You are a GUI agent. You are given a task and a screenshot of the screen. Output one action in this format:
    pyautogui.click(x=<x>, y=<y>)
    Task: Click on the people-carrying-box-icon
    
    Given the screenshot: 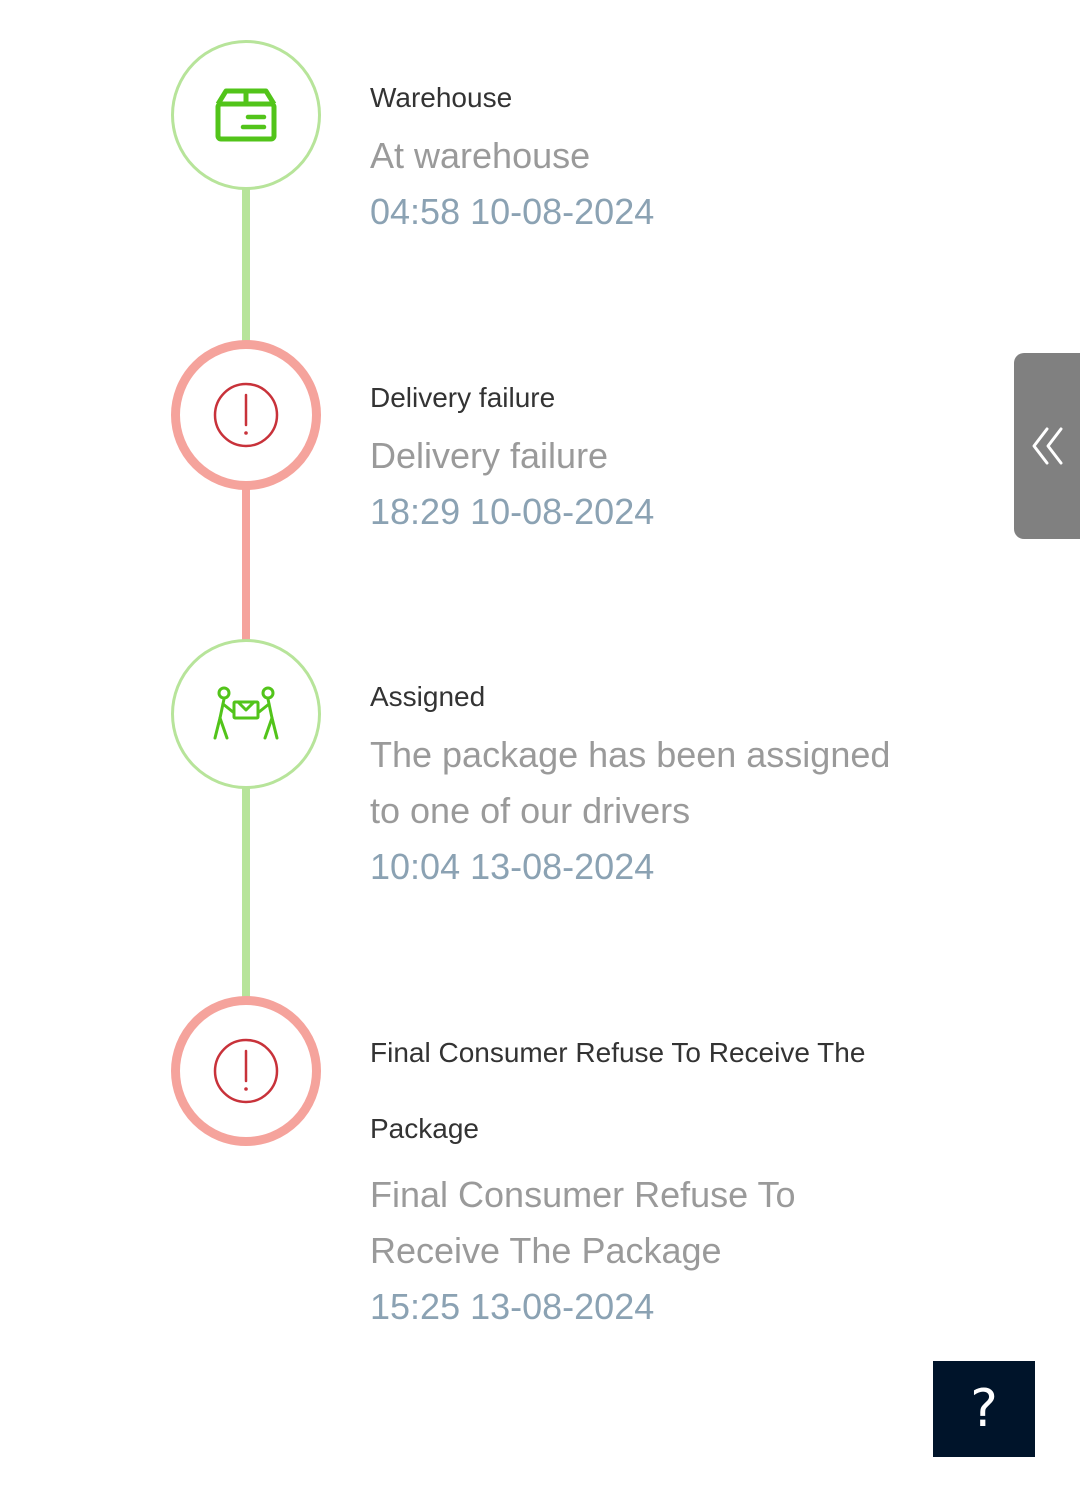 What is the action you would take?
    pyautogui.click(x=246, y=713)
    